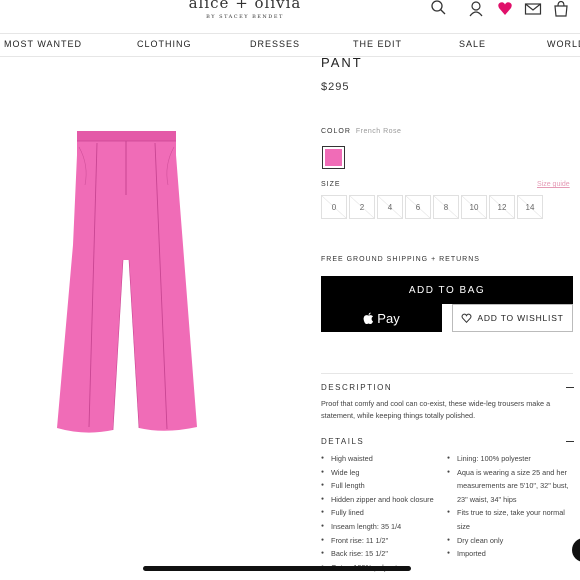 This screenshot has height=580, width=580. Describe the element at coordinates (377, 486) in the screenshot. I see `detail-item: Full length` at that location.